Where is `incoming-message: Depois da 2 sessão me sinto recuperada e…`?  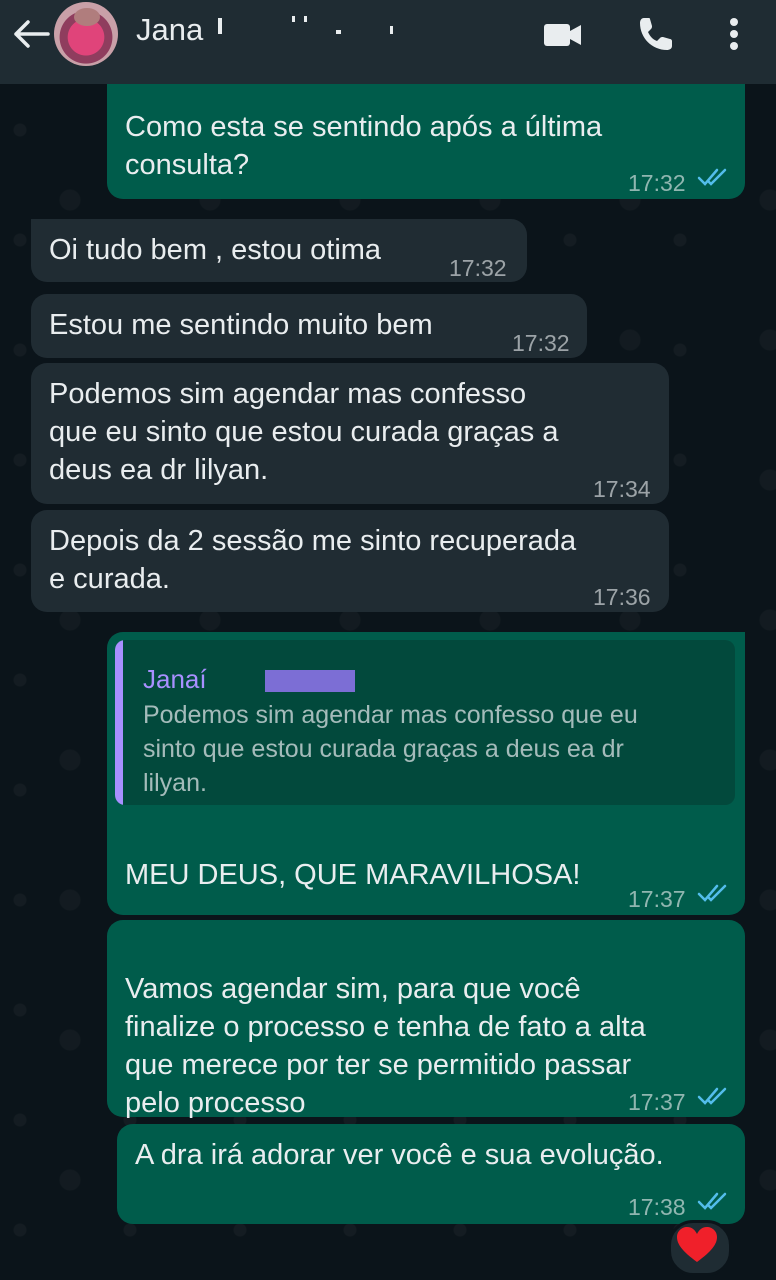 incoming-message: Depois da 2 sessão me sinto recuperada e… is located at coordinates (350, 561).